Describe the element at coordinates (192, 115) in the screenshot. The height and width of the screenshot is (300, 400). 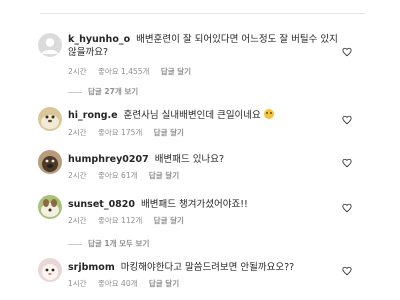
I see `comment-body: 훈련사님 실내배변인데 큰일이네요` at that location.